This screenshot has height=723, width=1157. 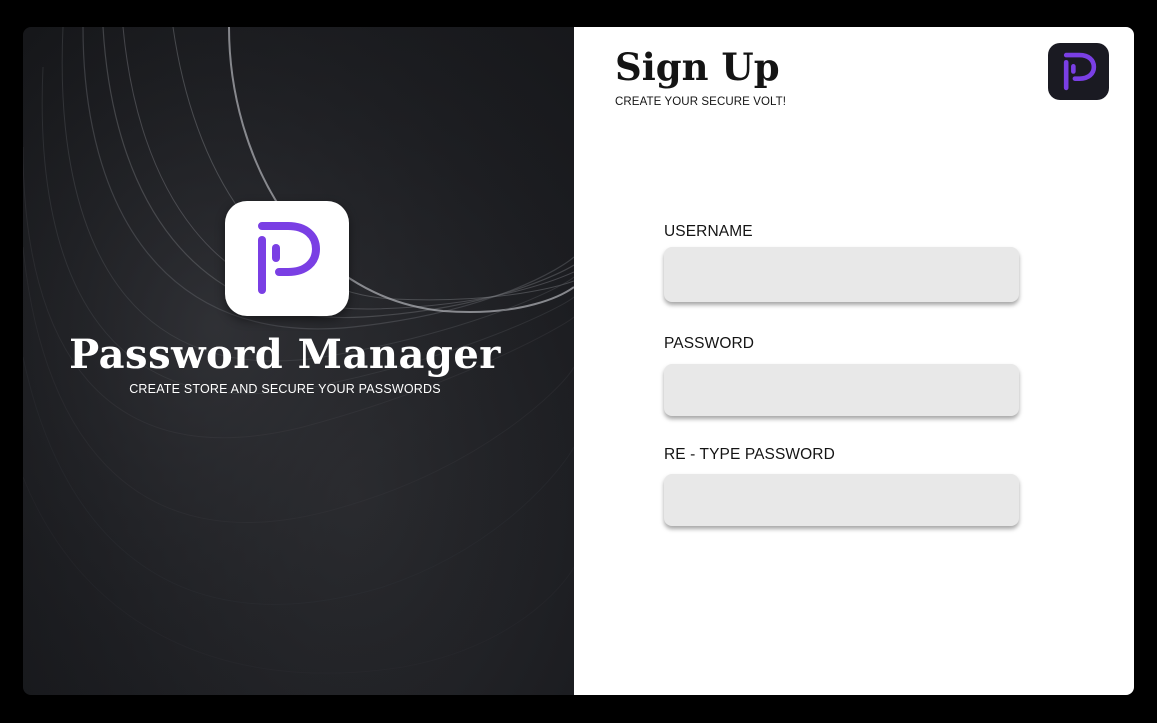 I want to click on password-label: PASSWORD, so click(x=709, y=343).